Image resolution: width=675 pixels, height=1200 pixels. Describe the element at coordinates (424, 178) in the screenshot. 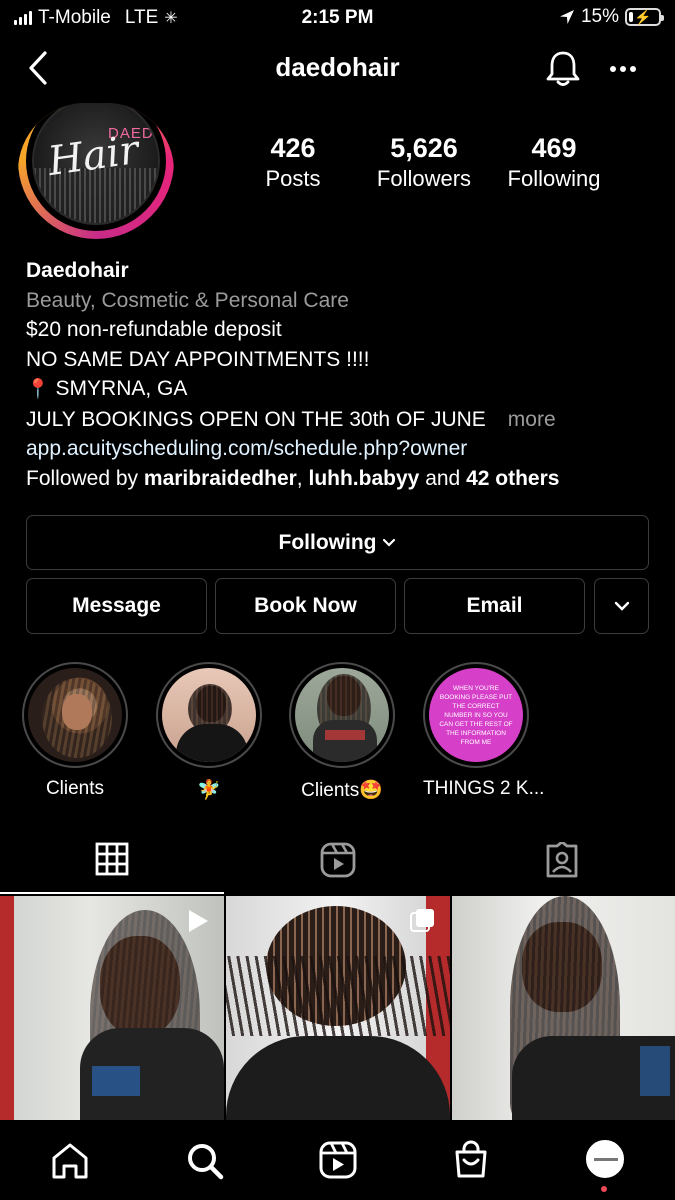

I see `followers-label: Followers` at that location.